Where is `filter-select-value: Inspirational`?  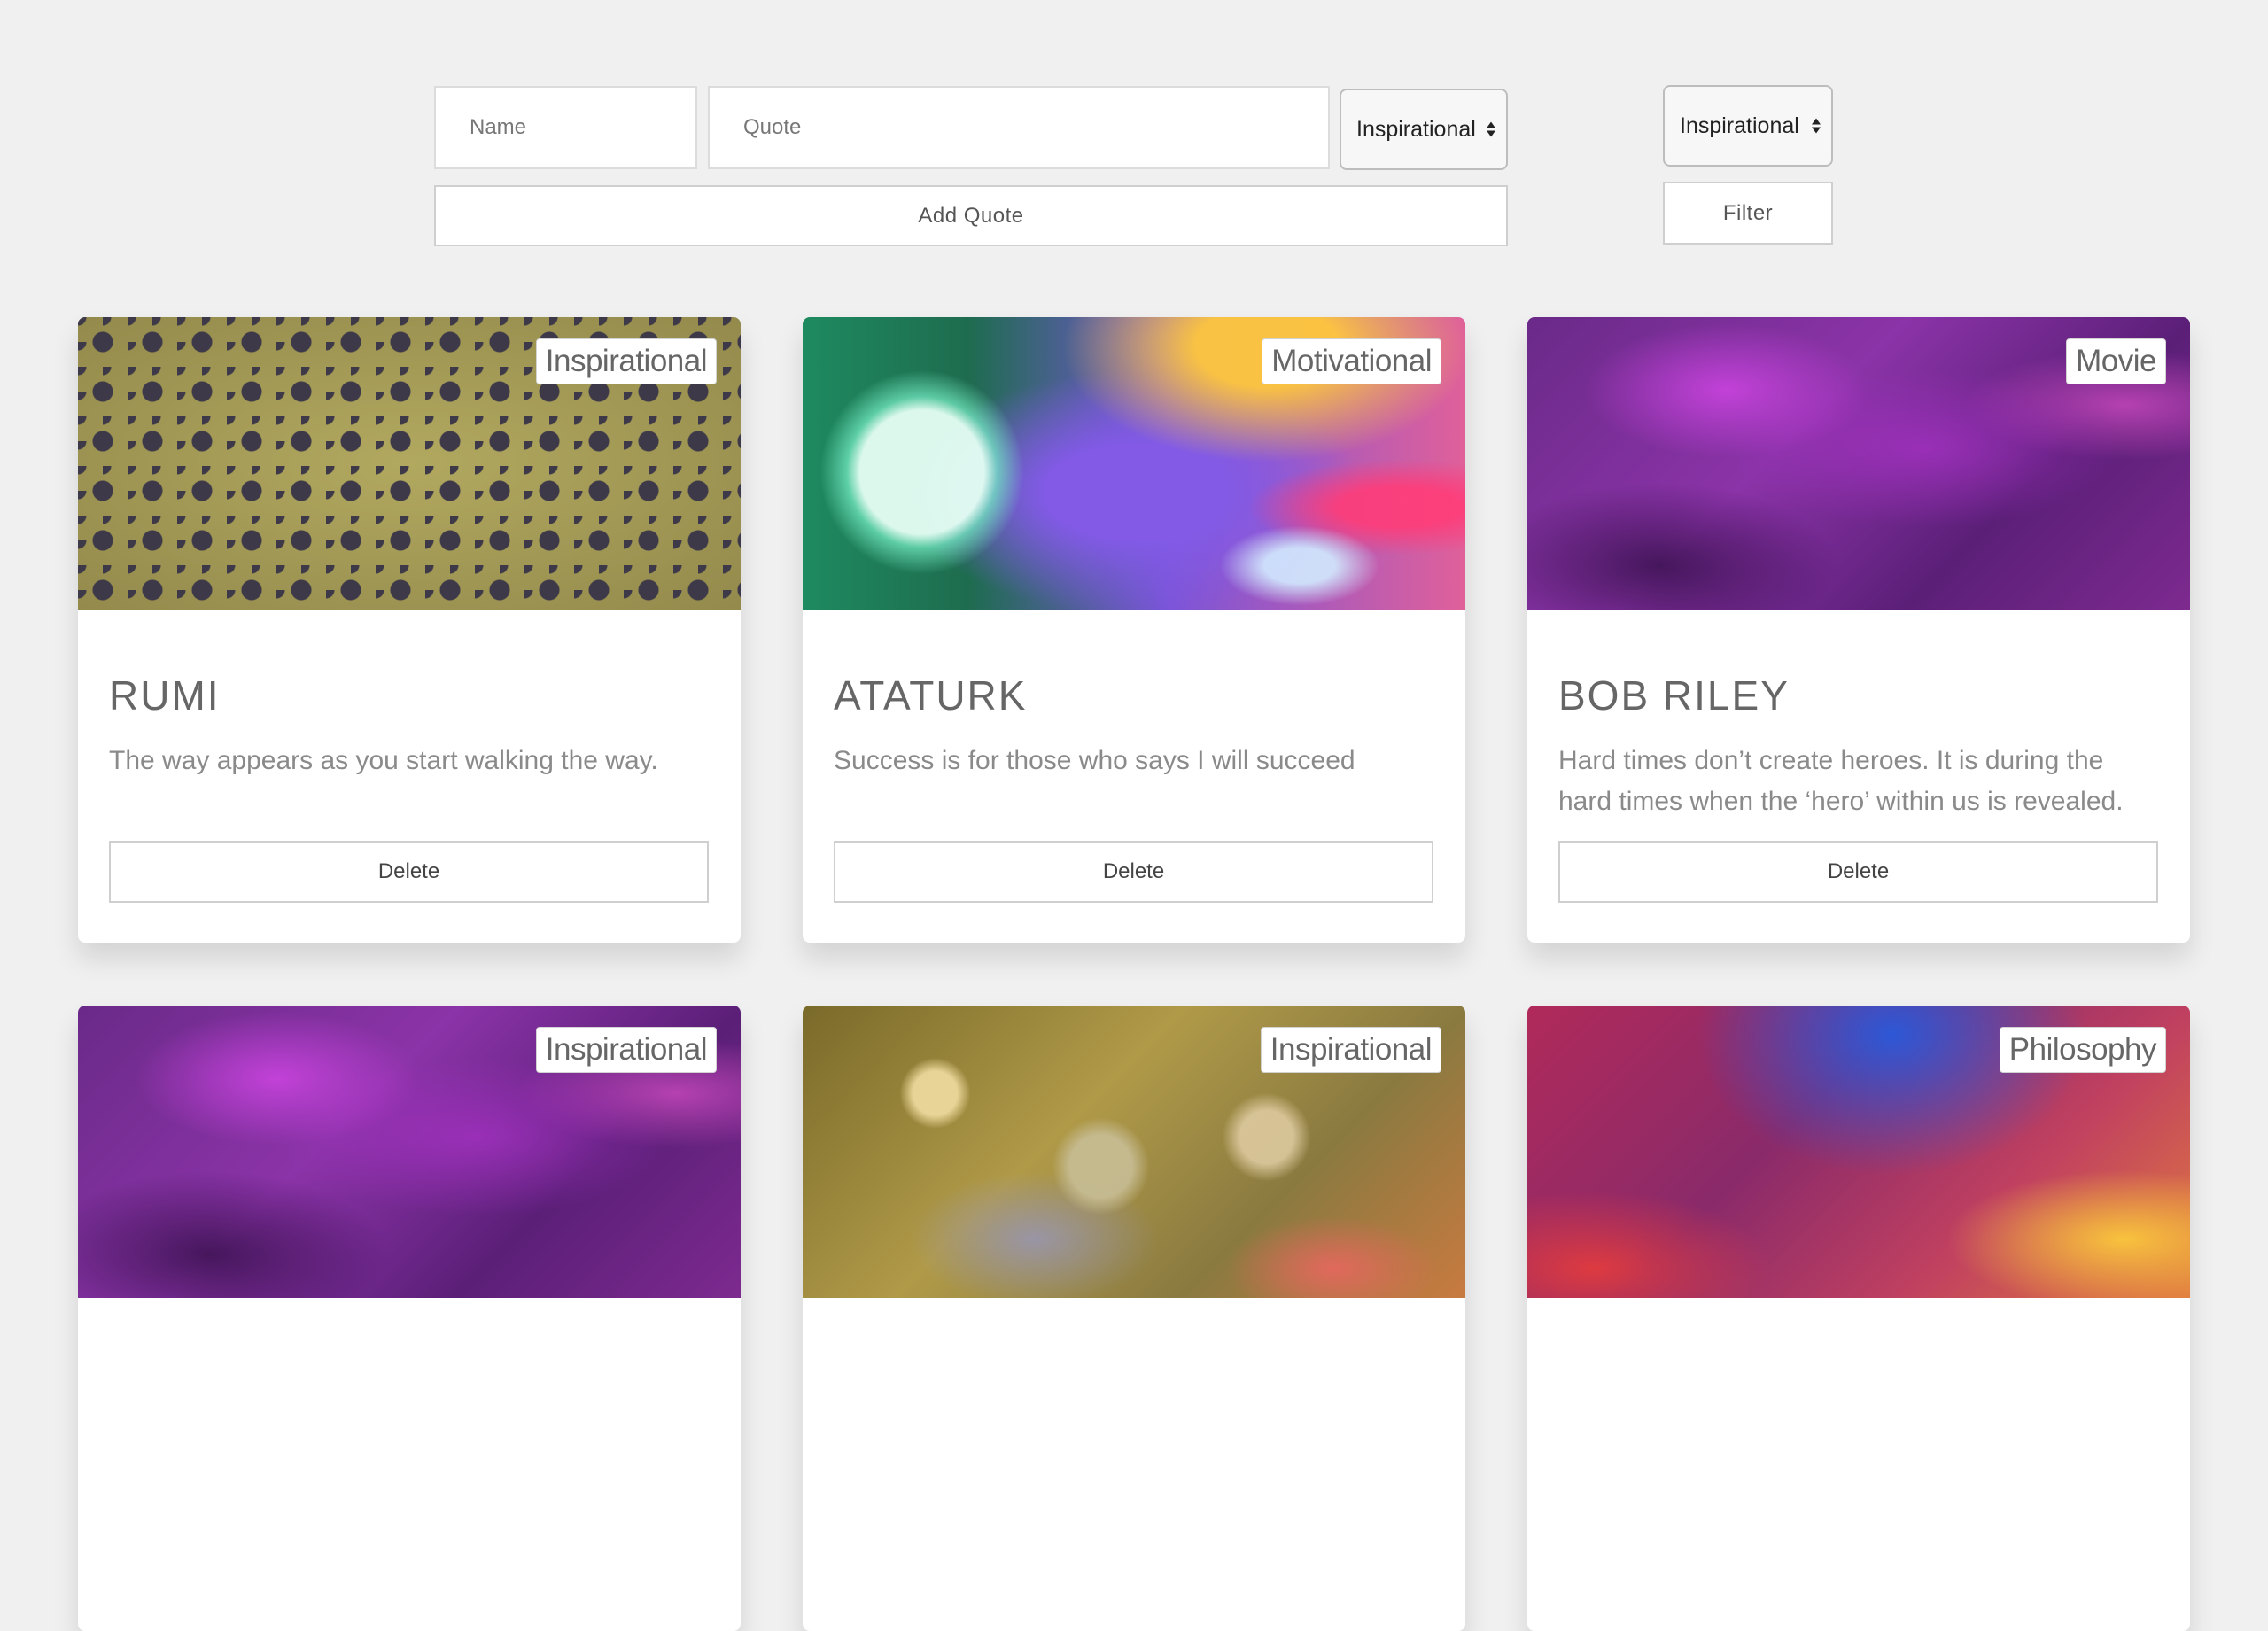
filter-select-value: Inspirational is located at coordinates (1739, 125).